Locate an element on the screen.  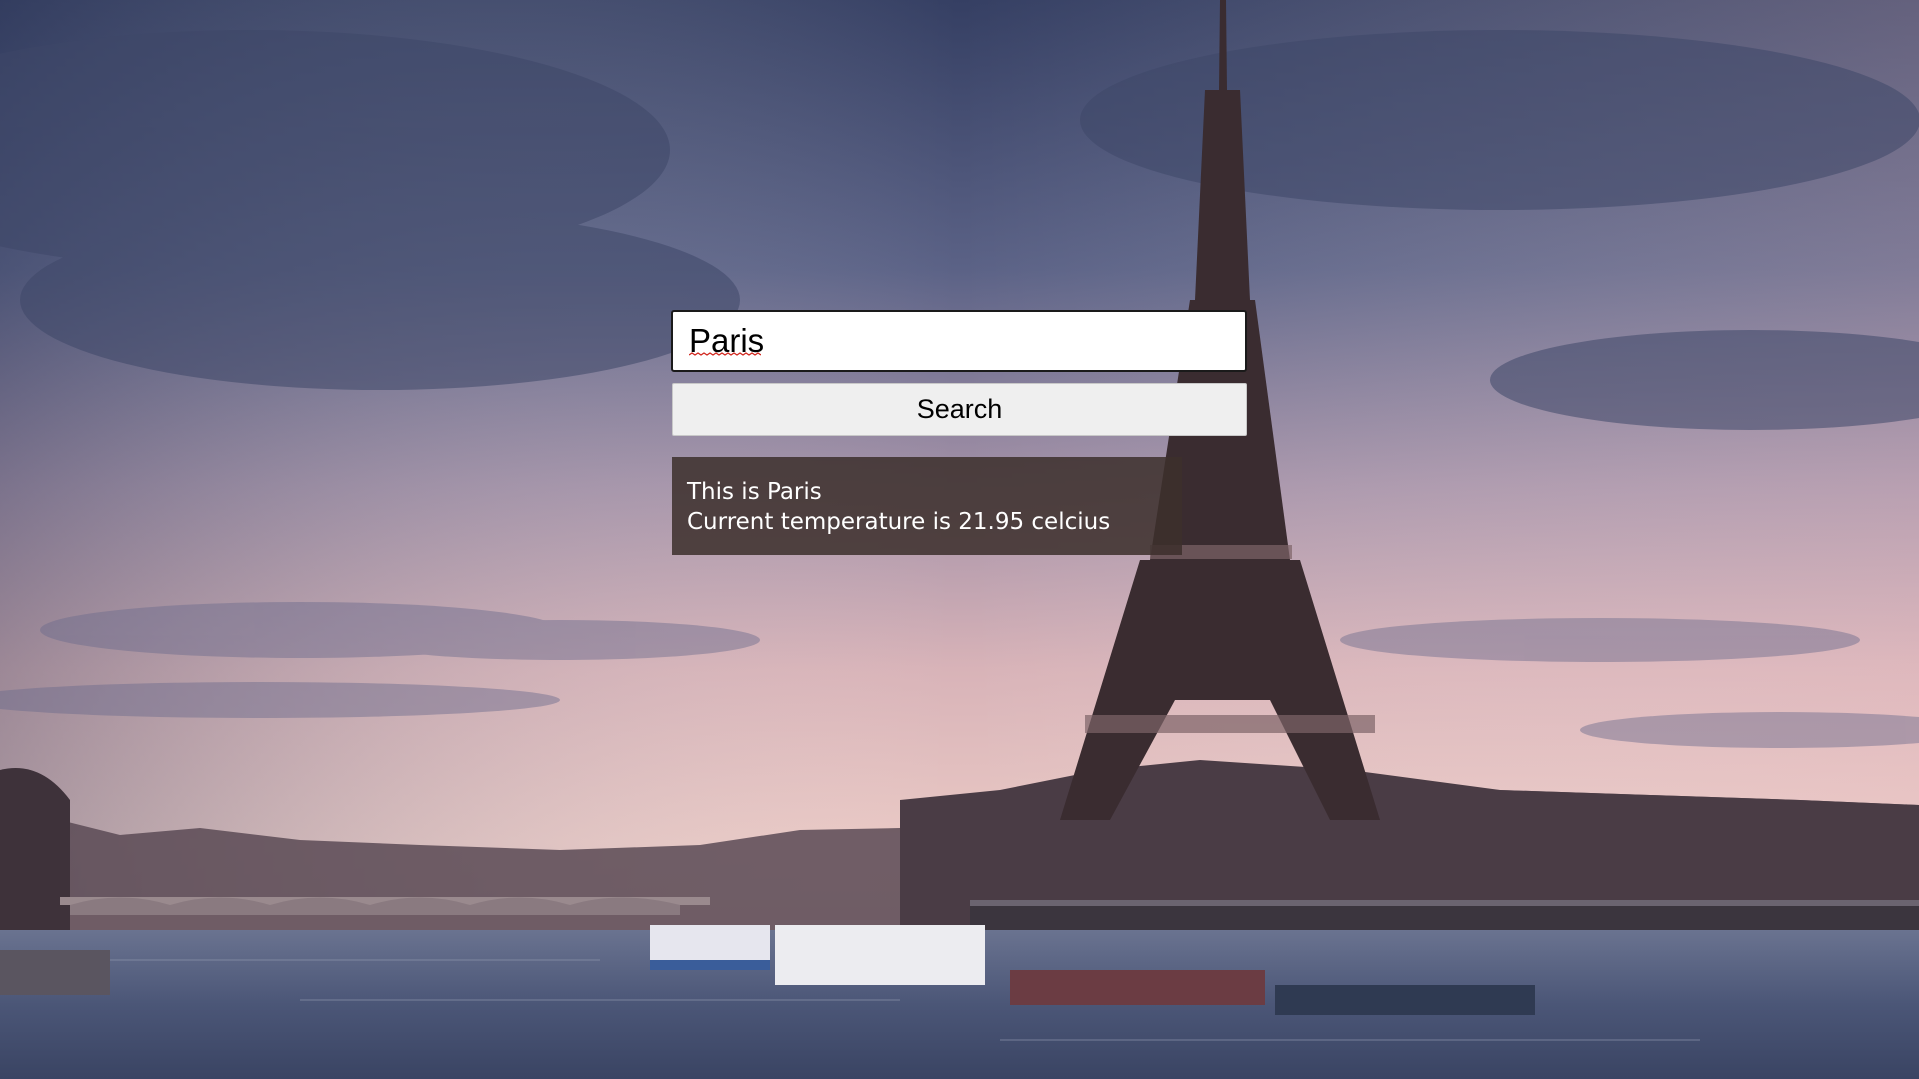
search-button: Search is located at coordinates (959, 409).